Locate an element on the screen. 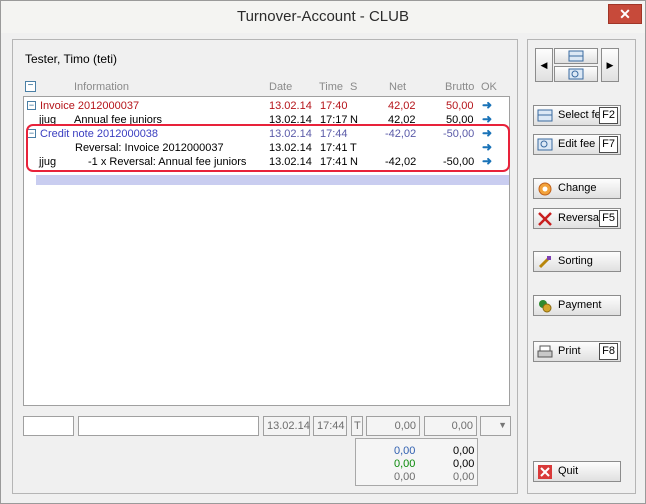 The image size is (646, 504). highlight-annotation is located at coordinates (268, 148).